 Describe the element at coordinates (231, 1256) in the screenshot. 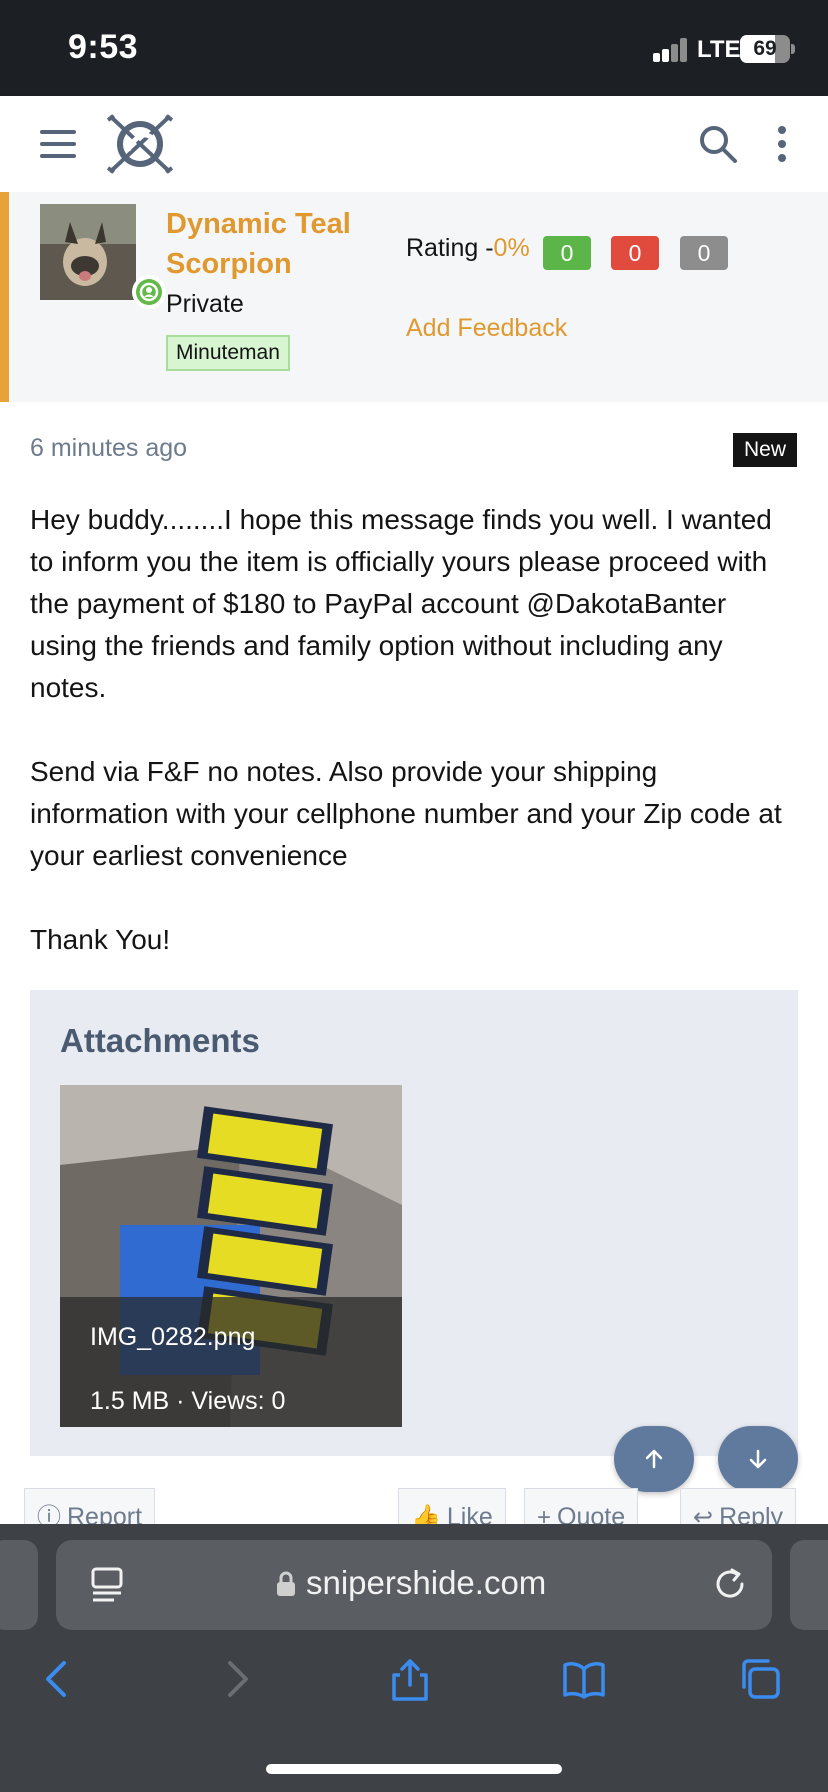

I see `attachment-thumbnail: IMG_0282.png 1.5 MB · Views: 0` at that location.